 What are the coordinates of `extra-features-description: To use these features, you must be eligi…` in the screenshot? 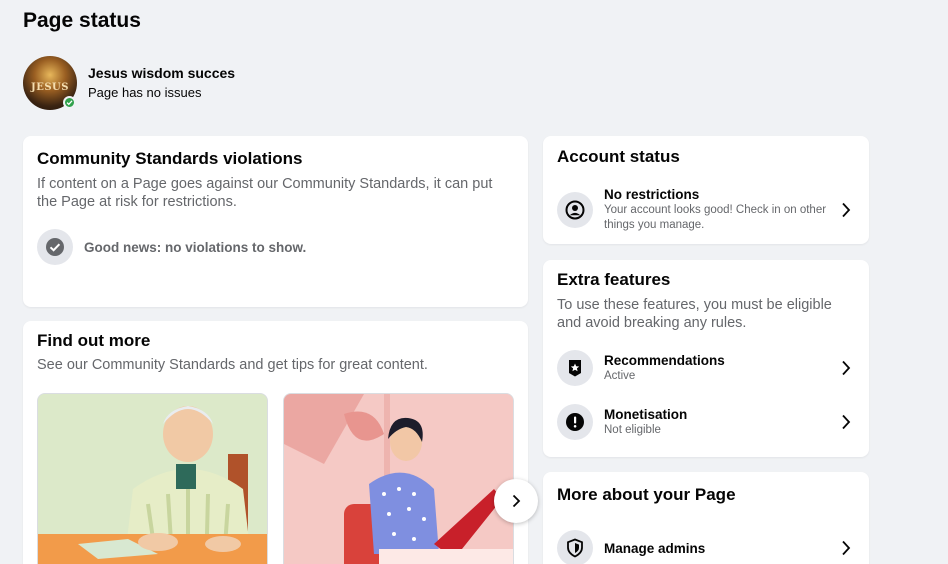 It's located at (694, 314).